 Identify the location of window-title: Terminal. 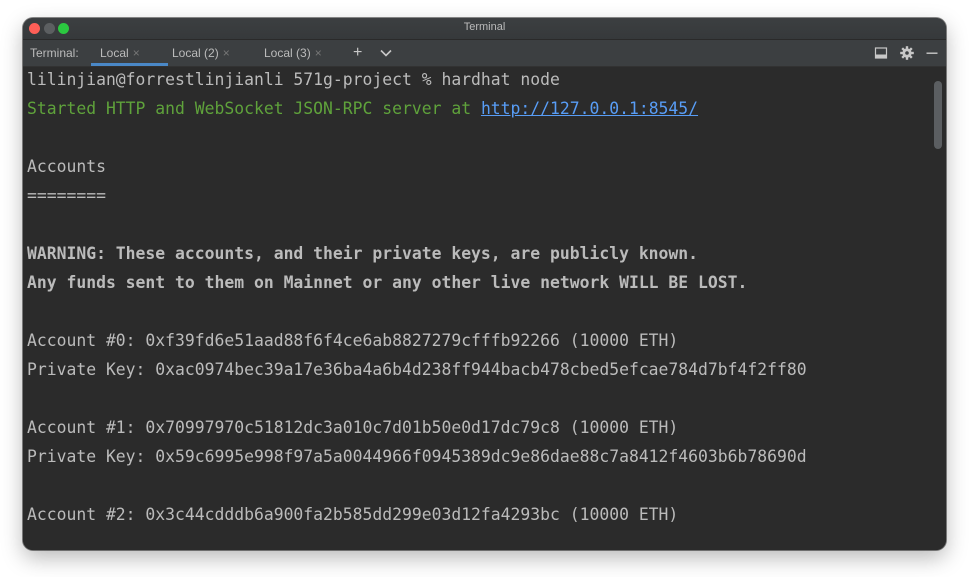
(484, 27).